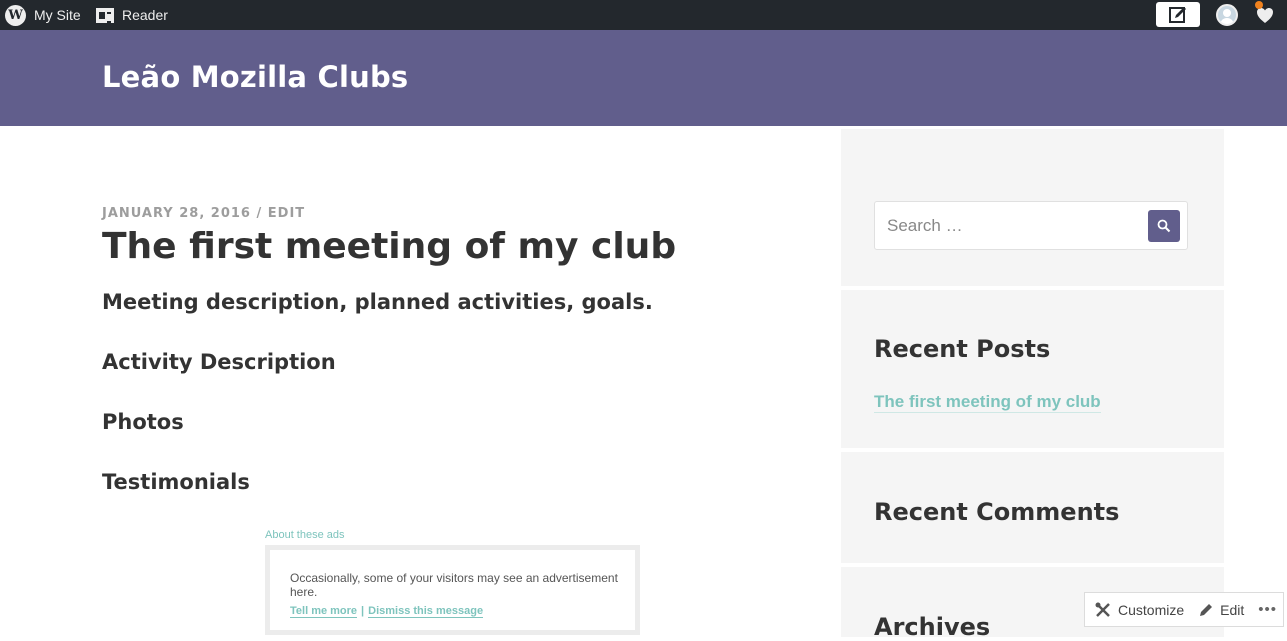  What do you see at coordinates (1012, 226) in the screenshot?
I see `search-input` at bounding box center [1012, 226].